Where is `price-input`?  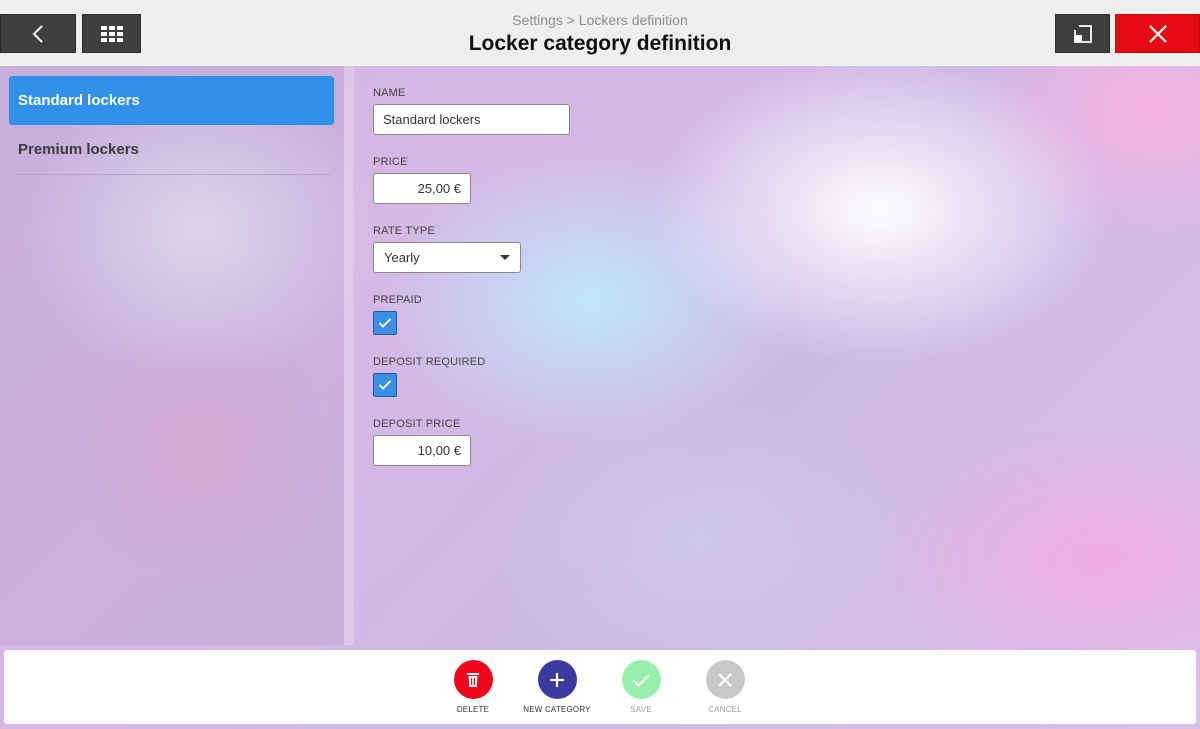 price-input is located at coordinates (422, 188).